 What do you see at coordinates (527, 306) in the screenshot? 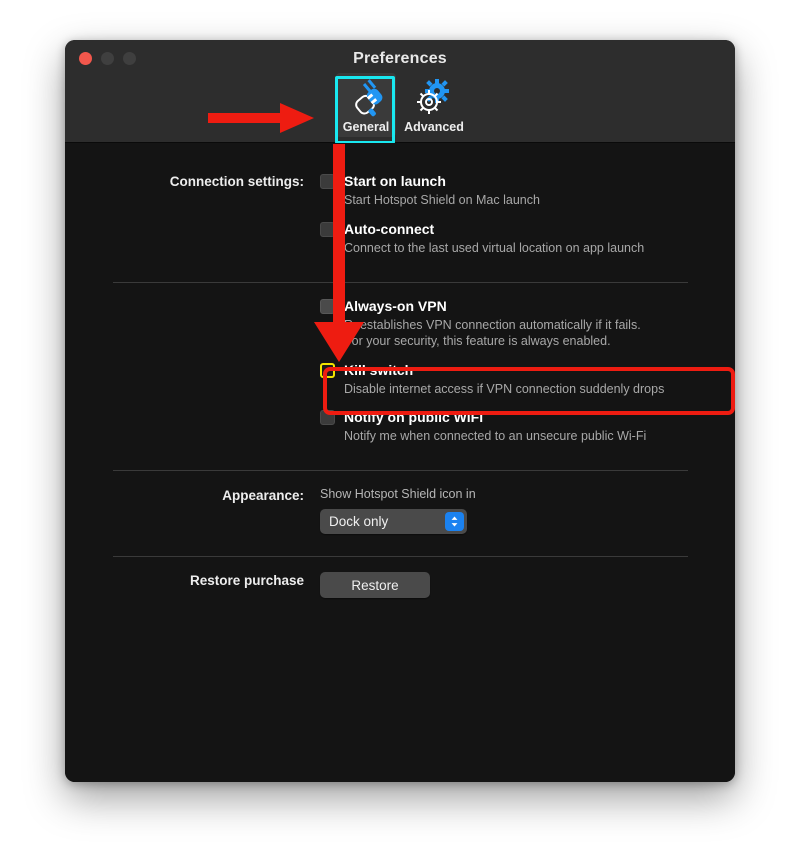
I see `always-on-vpn-toggle: Always-on VPN` at bounding box center [527, 306].